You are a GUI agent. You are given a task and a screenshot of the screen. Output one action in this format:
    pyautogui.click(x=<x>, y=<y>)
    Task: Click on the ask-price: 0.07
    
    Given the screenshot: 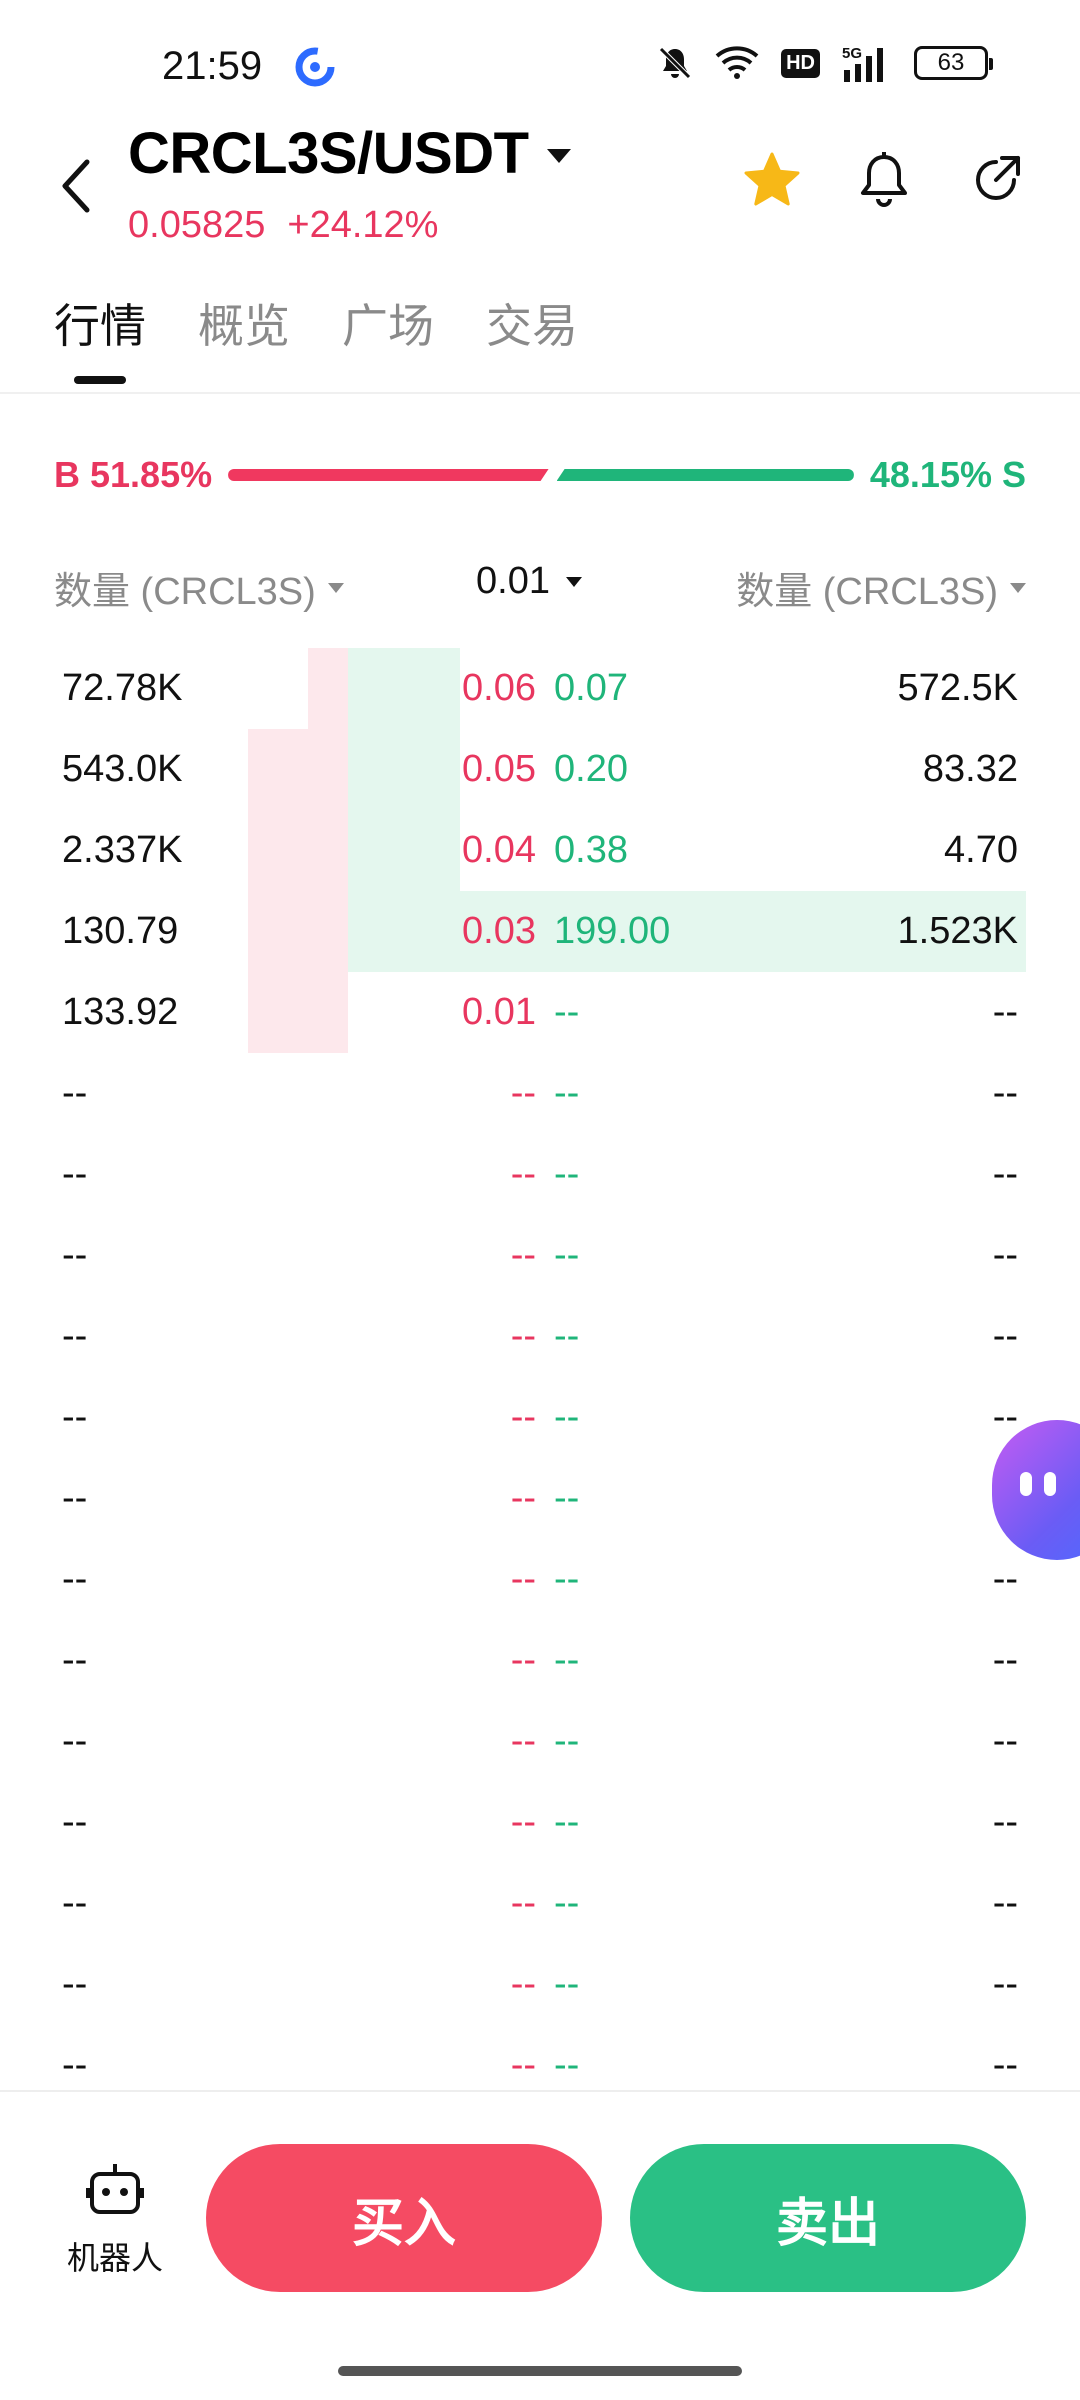 What is the action you would take?
    pyautogui.click(x=591, y=688)
    